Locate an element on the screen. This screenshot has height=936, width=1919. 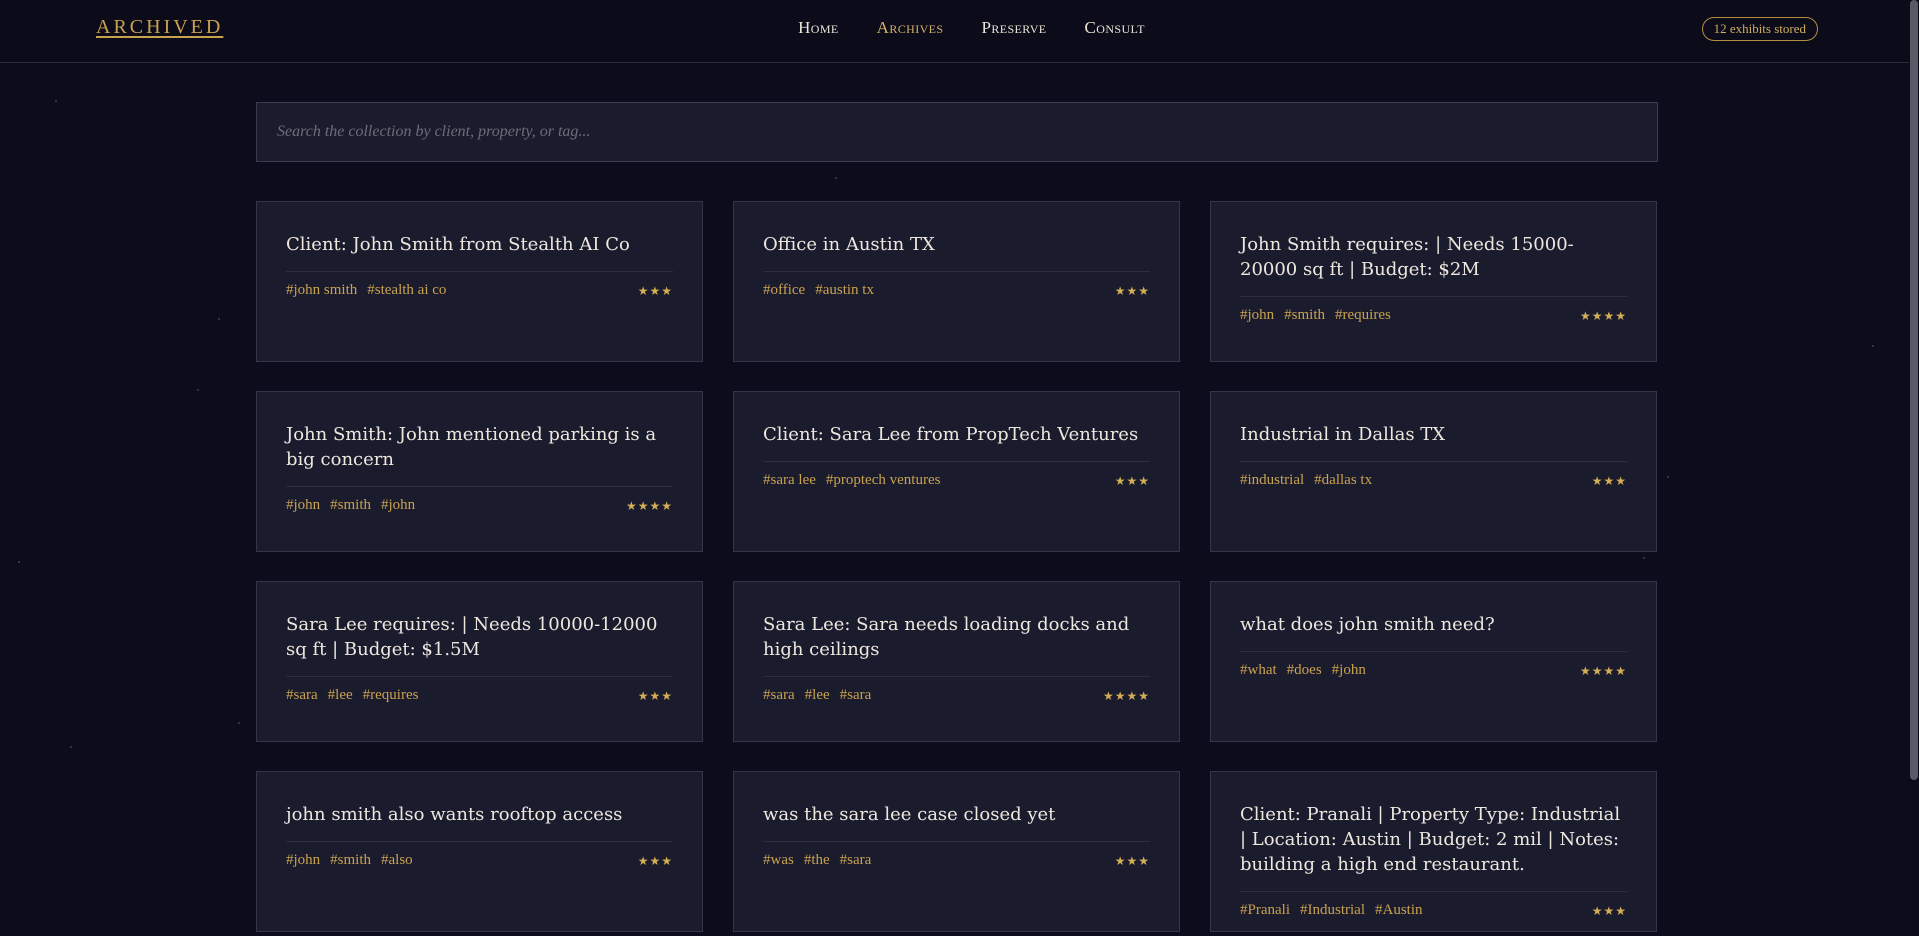
tag-link: #what is located at coordinates (1258, 670).